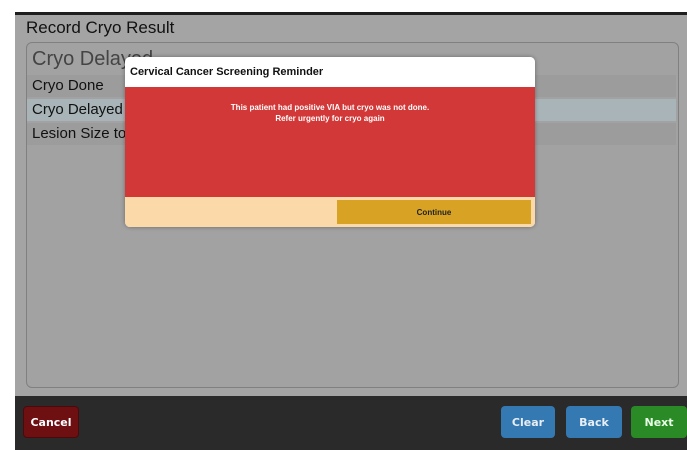 This screenshot has width=687, height=450. I want to click on modal-message-line-2: Refer urgently for cryo again, so click(330, 118).